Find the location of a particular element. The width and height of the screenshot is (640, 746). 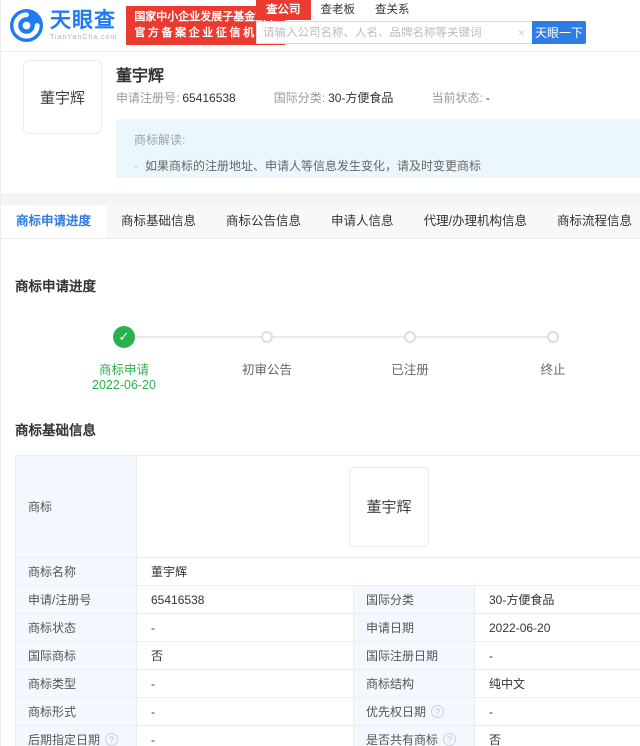

meta-current-status: 当前状态: - is located at coordinates (460, 97).